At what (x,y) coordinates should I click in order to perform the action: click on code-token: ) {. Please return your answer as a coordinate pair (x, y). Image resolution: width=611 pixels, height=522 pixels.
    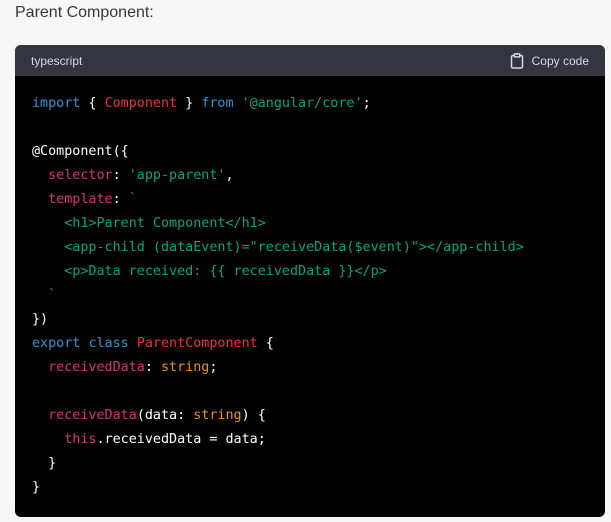
    Looking at the image, I should click on (253, 415).